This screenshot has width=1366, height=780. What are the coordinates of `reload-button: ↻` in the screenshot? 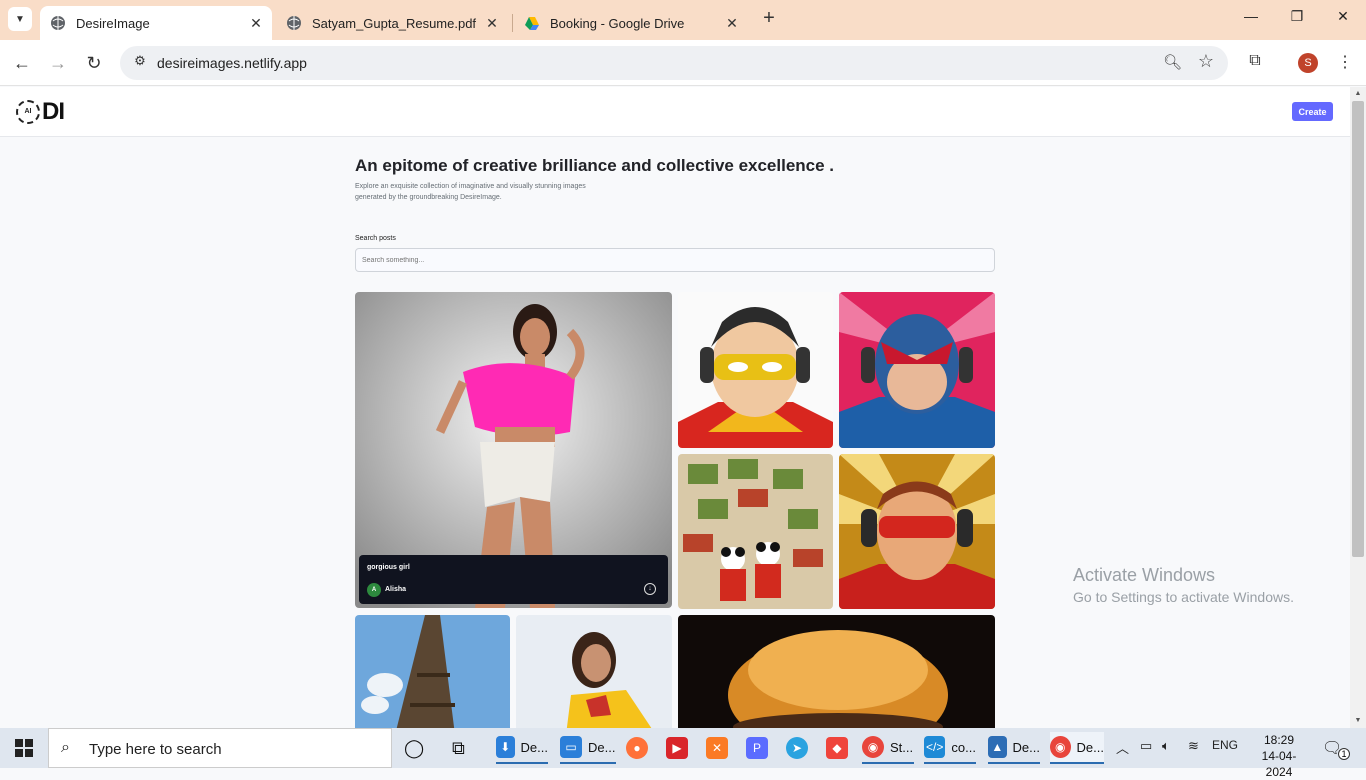 It's located at (94, 63).